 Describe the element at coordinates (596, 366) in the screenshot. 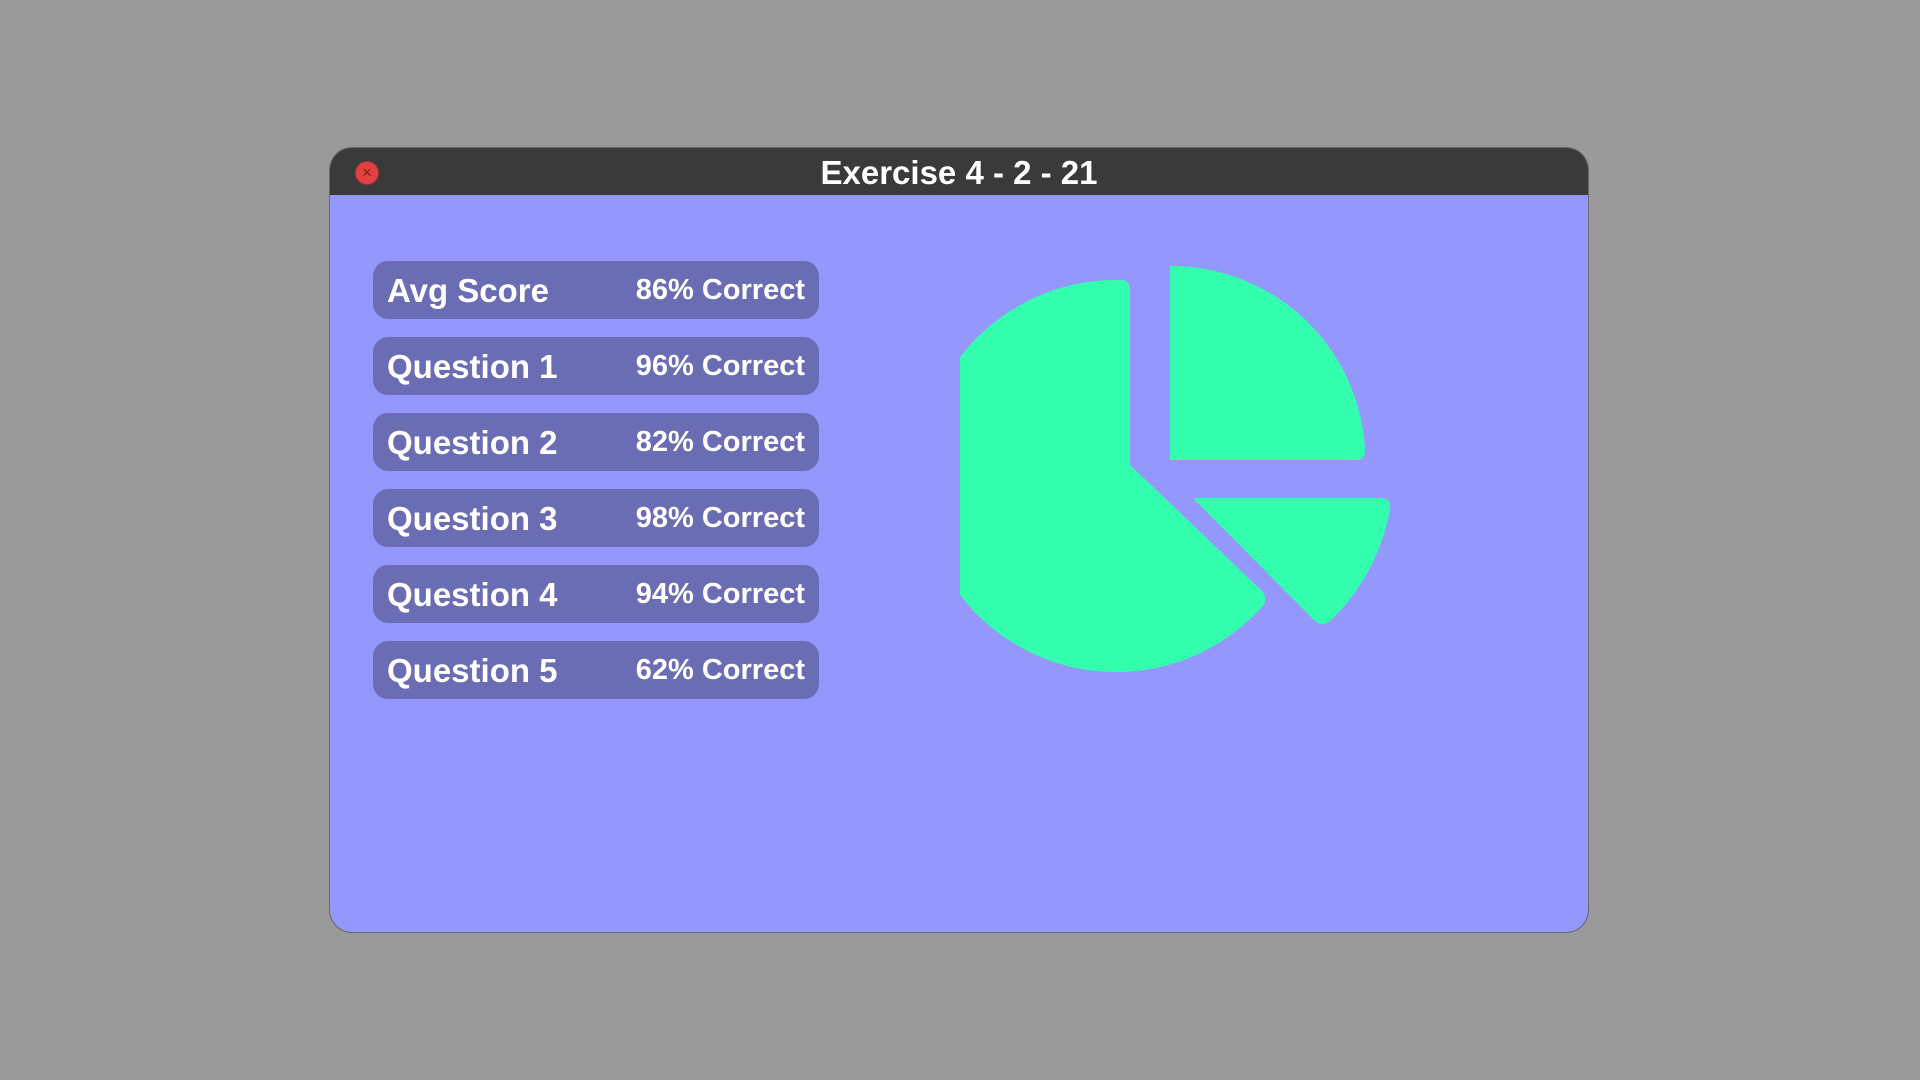

I see `score-row-question-1: Question 1 96% Correct` at that location.